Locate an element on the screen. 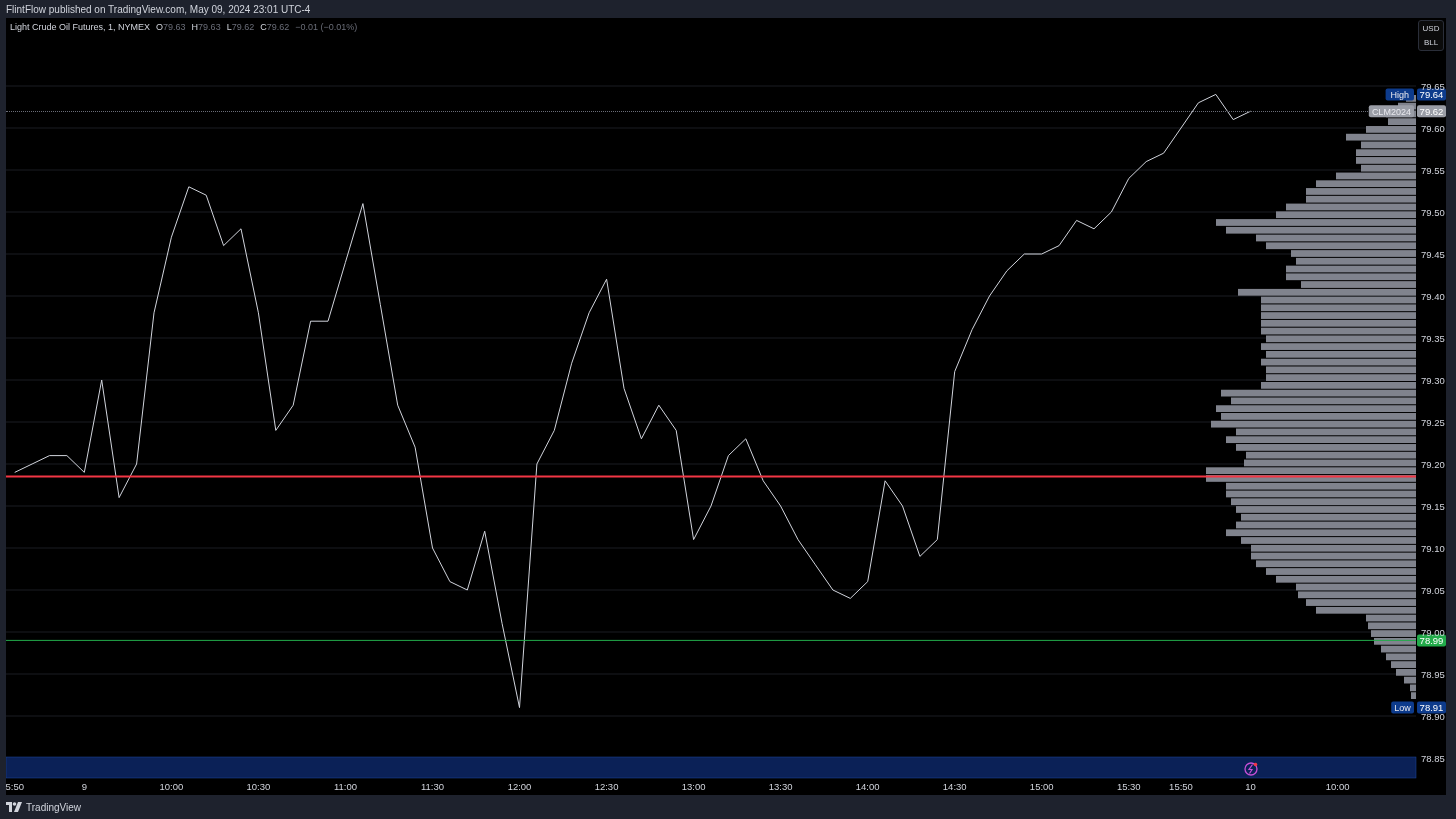  ohlc-value: H79.63 is located at coordinates (206, 27).